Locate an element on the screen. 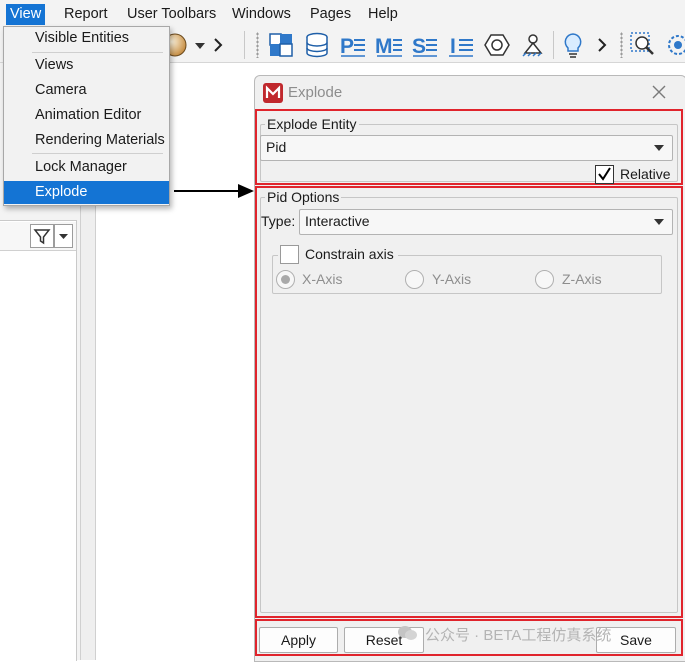  type-select: Interactive is located at coordinates (486, 222).